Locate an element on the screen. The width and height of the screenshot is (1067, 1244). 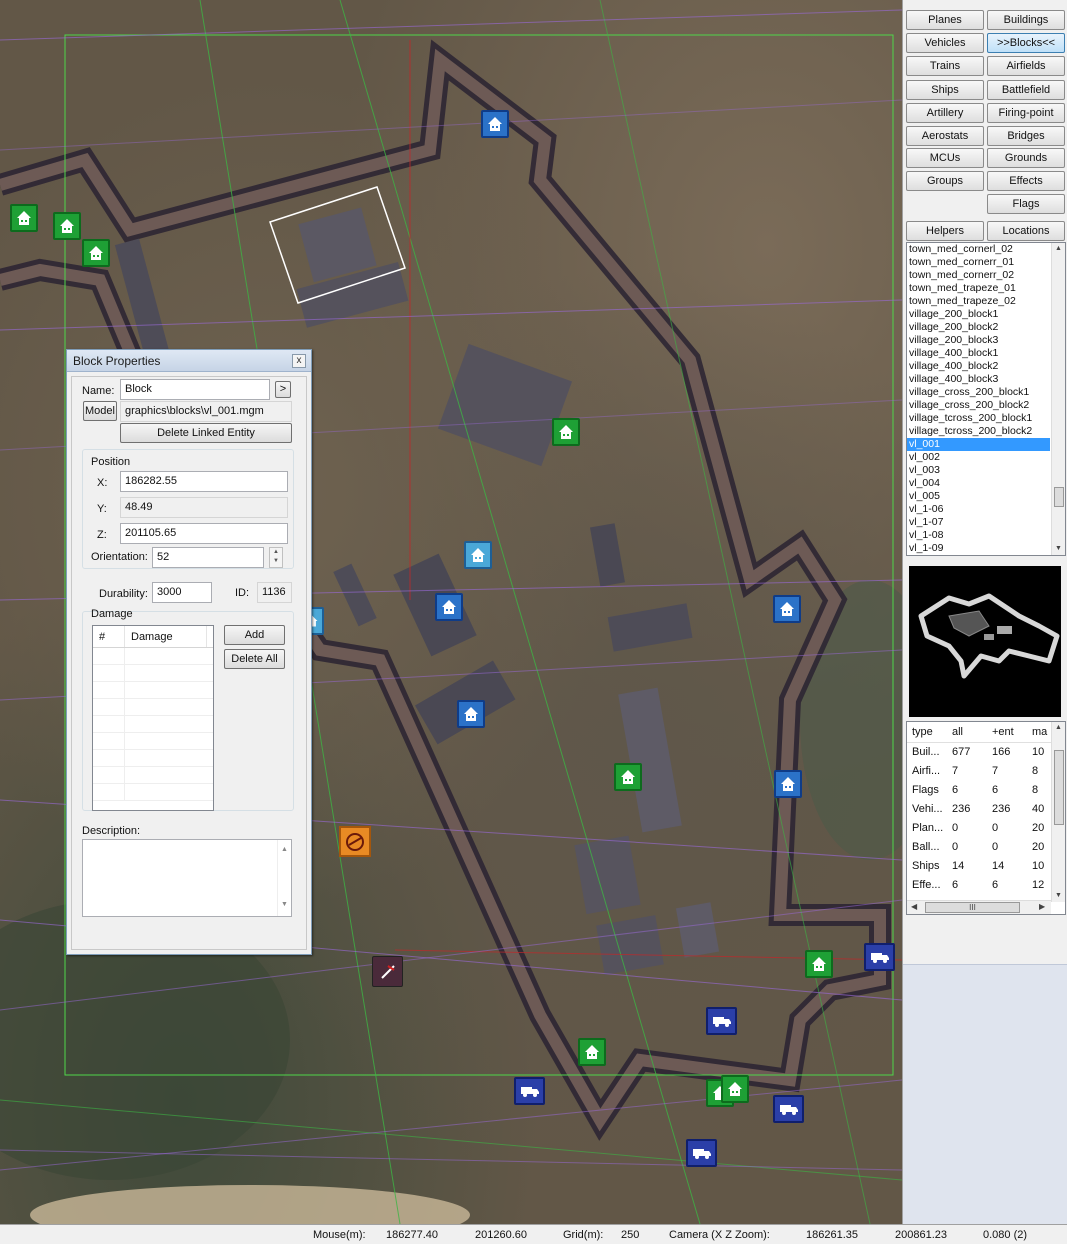
block-list-item: vl_005 is located at coordinates (978, 496).